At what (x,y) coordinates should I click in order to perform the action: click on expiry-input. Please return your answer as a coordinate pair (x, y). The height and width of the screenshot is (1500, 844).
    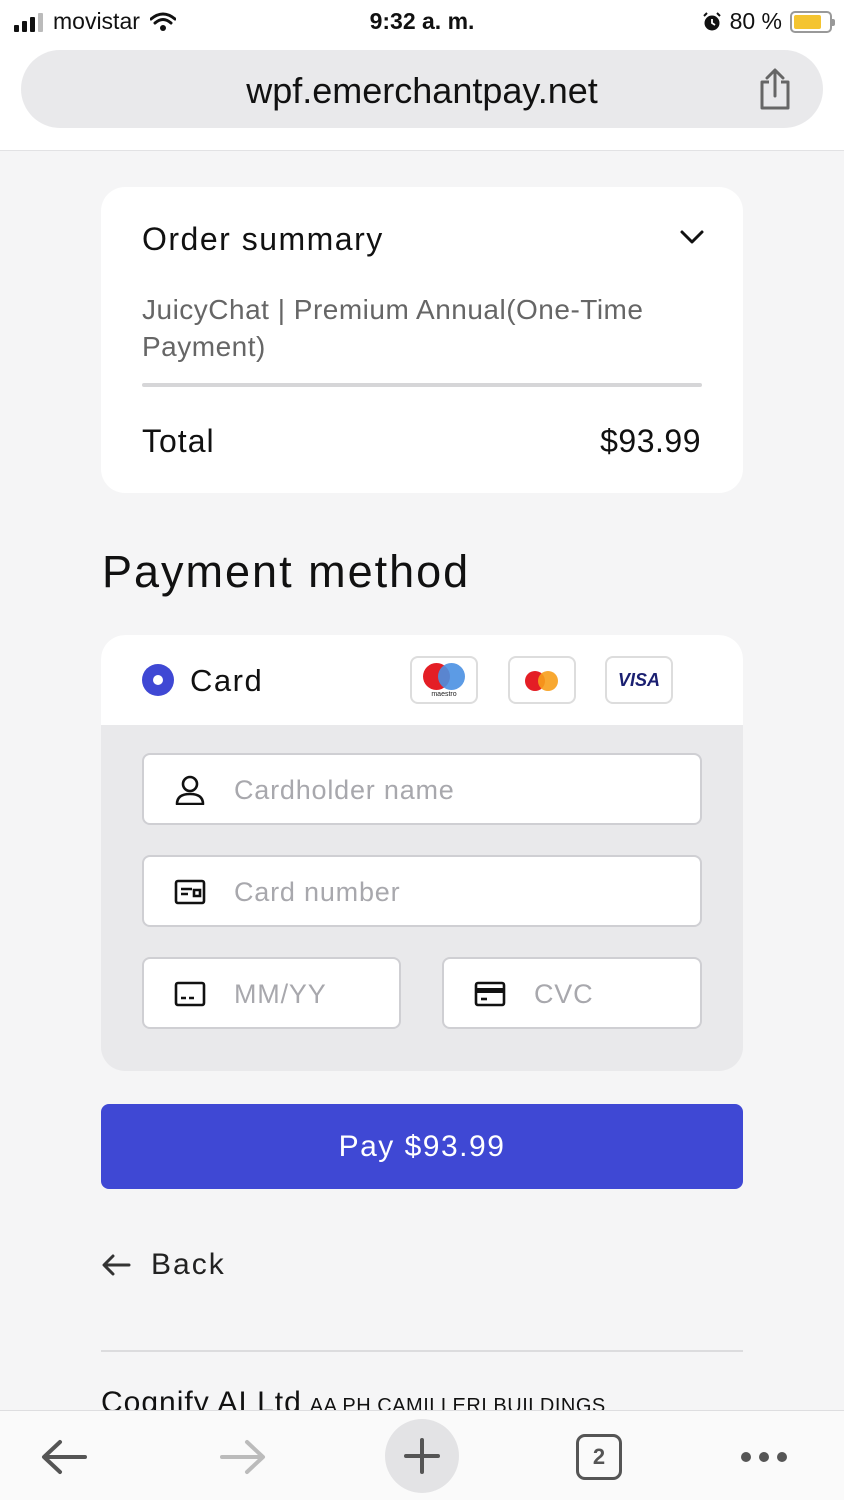
    Looking at the image, I should click on (309, 994).